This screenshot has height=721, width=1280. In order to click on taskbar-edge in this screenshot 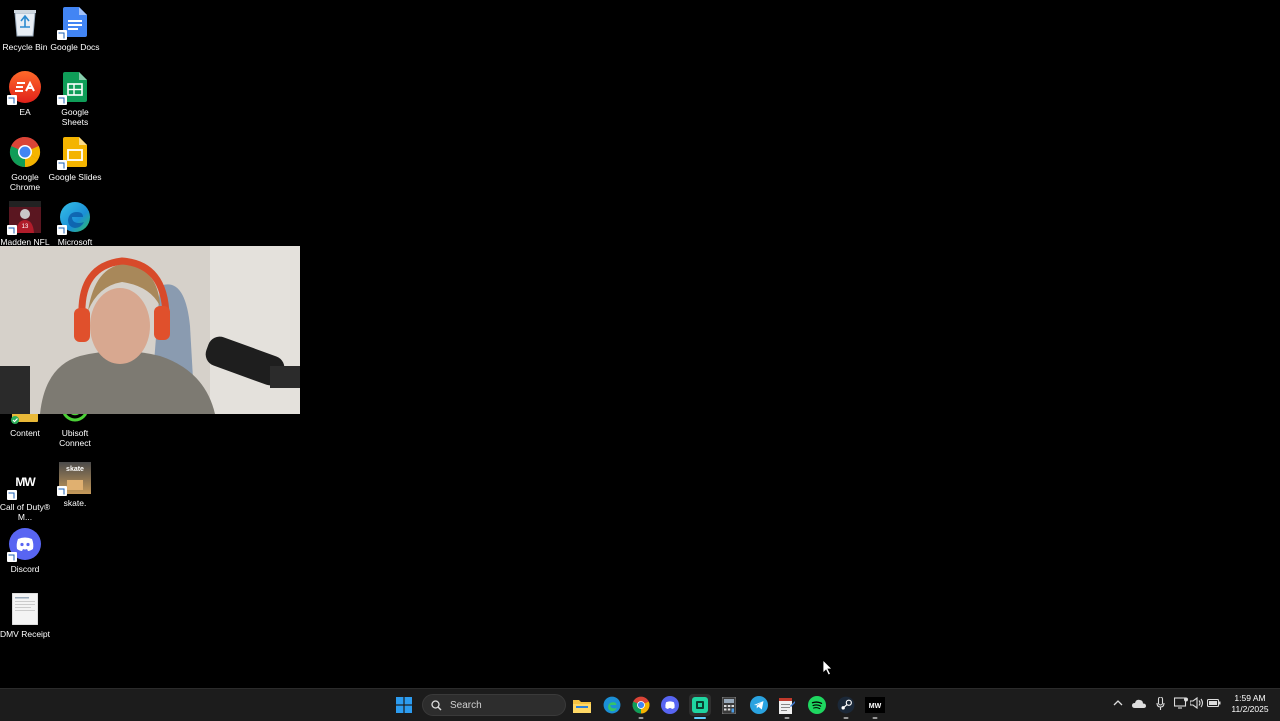, I will do `click(612, 705)`.